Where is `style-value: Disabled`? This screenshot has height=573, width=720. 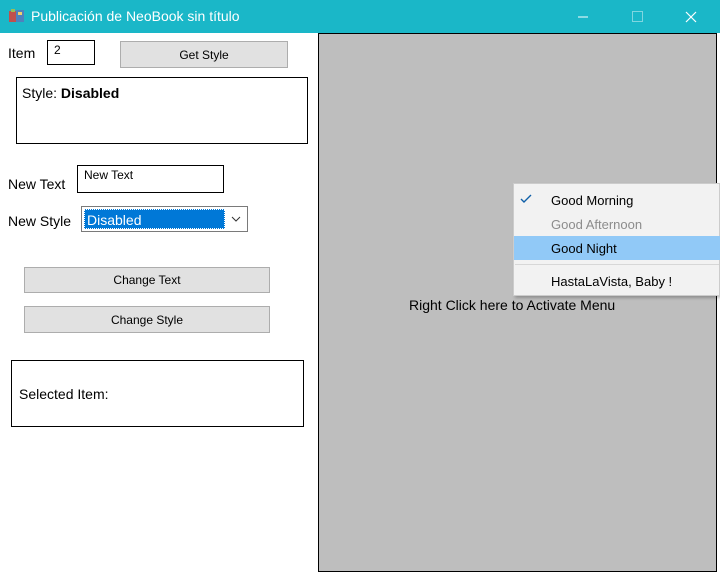 style-value: Disabled is located at coordinates (90, 93).